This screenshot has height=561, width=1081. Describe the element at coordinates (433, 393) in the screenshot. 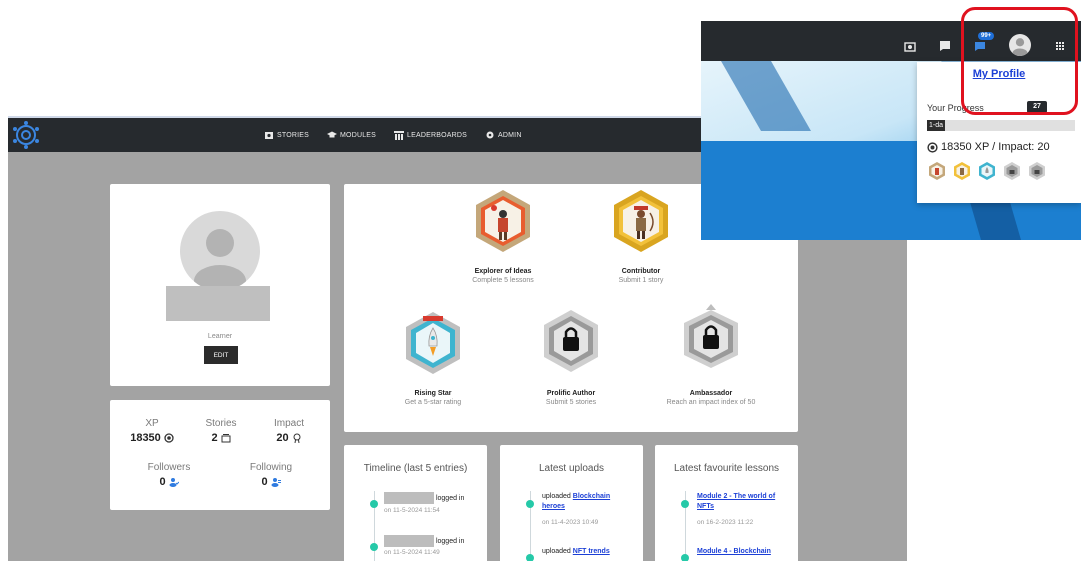

I see `achievement-title: Rising Star` at that location.